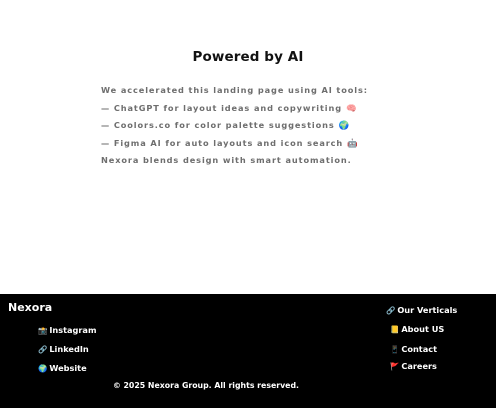 This screenshot has height=412, width=496. I want to click on careers-link: 🚩 Careers, so click(413, 366).